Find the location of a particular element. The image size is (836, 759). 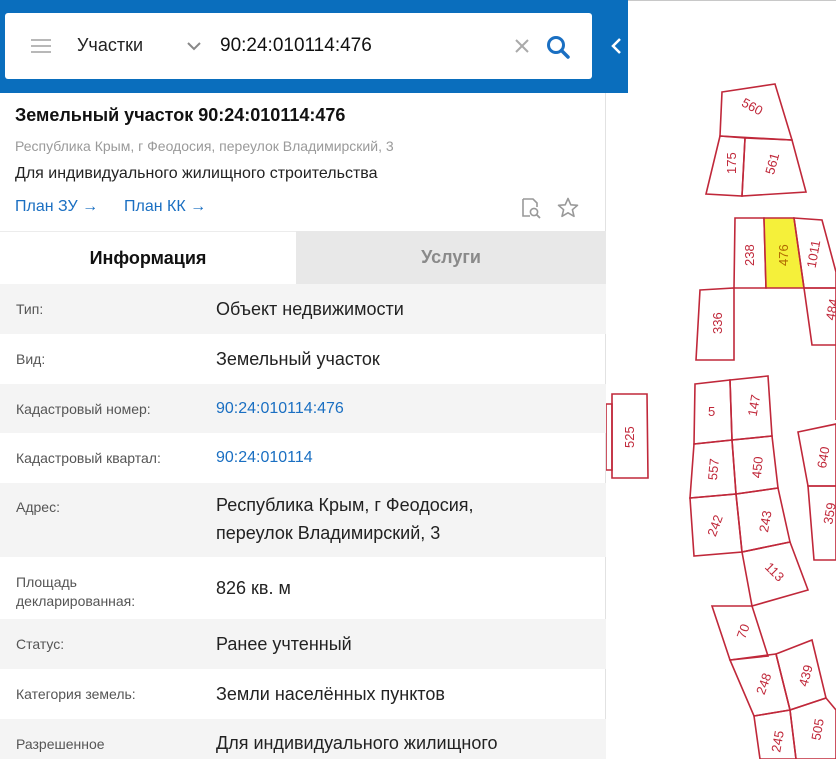

row-label: Тип: is located at coordinates (30, 309).